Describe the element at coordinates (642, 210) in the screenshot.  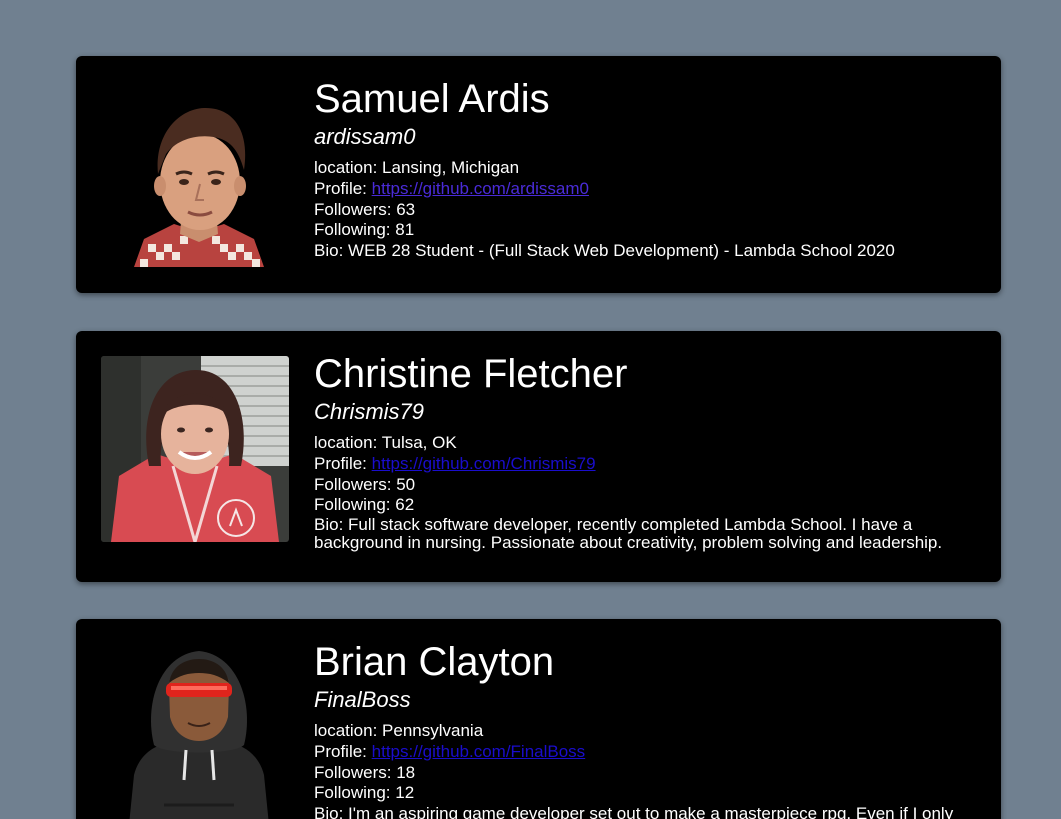
I see `followers-line: Followers: 63` at that location.